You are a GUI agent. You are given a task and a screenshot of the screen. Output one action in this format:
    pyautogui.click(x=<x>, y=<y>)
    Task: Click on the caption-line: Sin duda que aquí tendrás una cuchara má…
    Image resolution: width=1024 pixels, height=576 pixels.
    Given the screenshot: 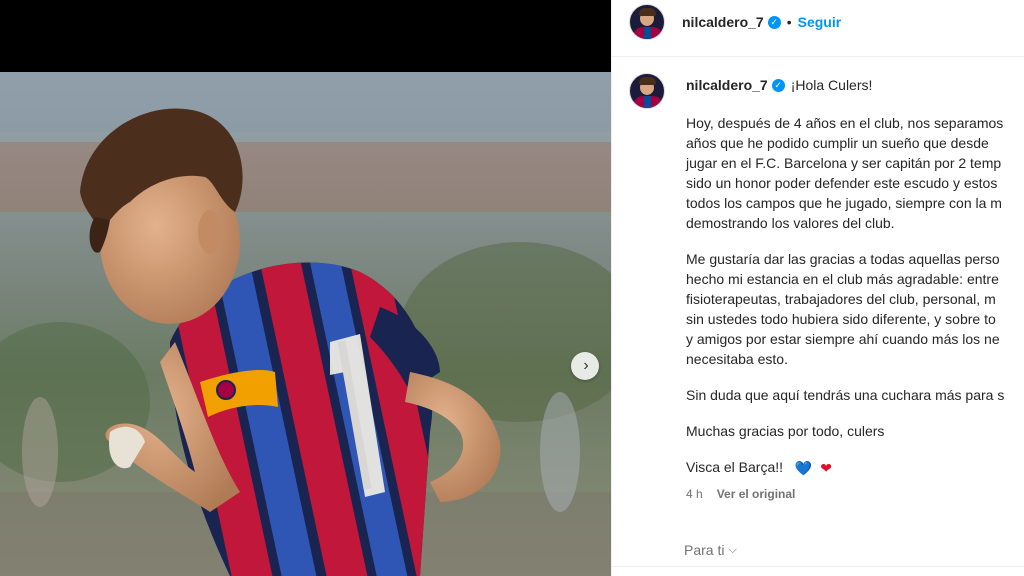 What is the action you would take?
    pyautogui.click(x=845, y=395)
    